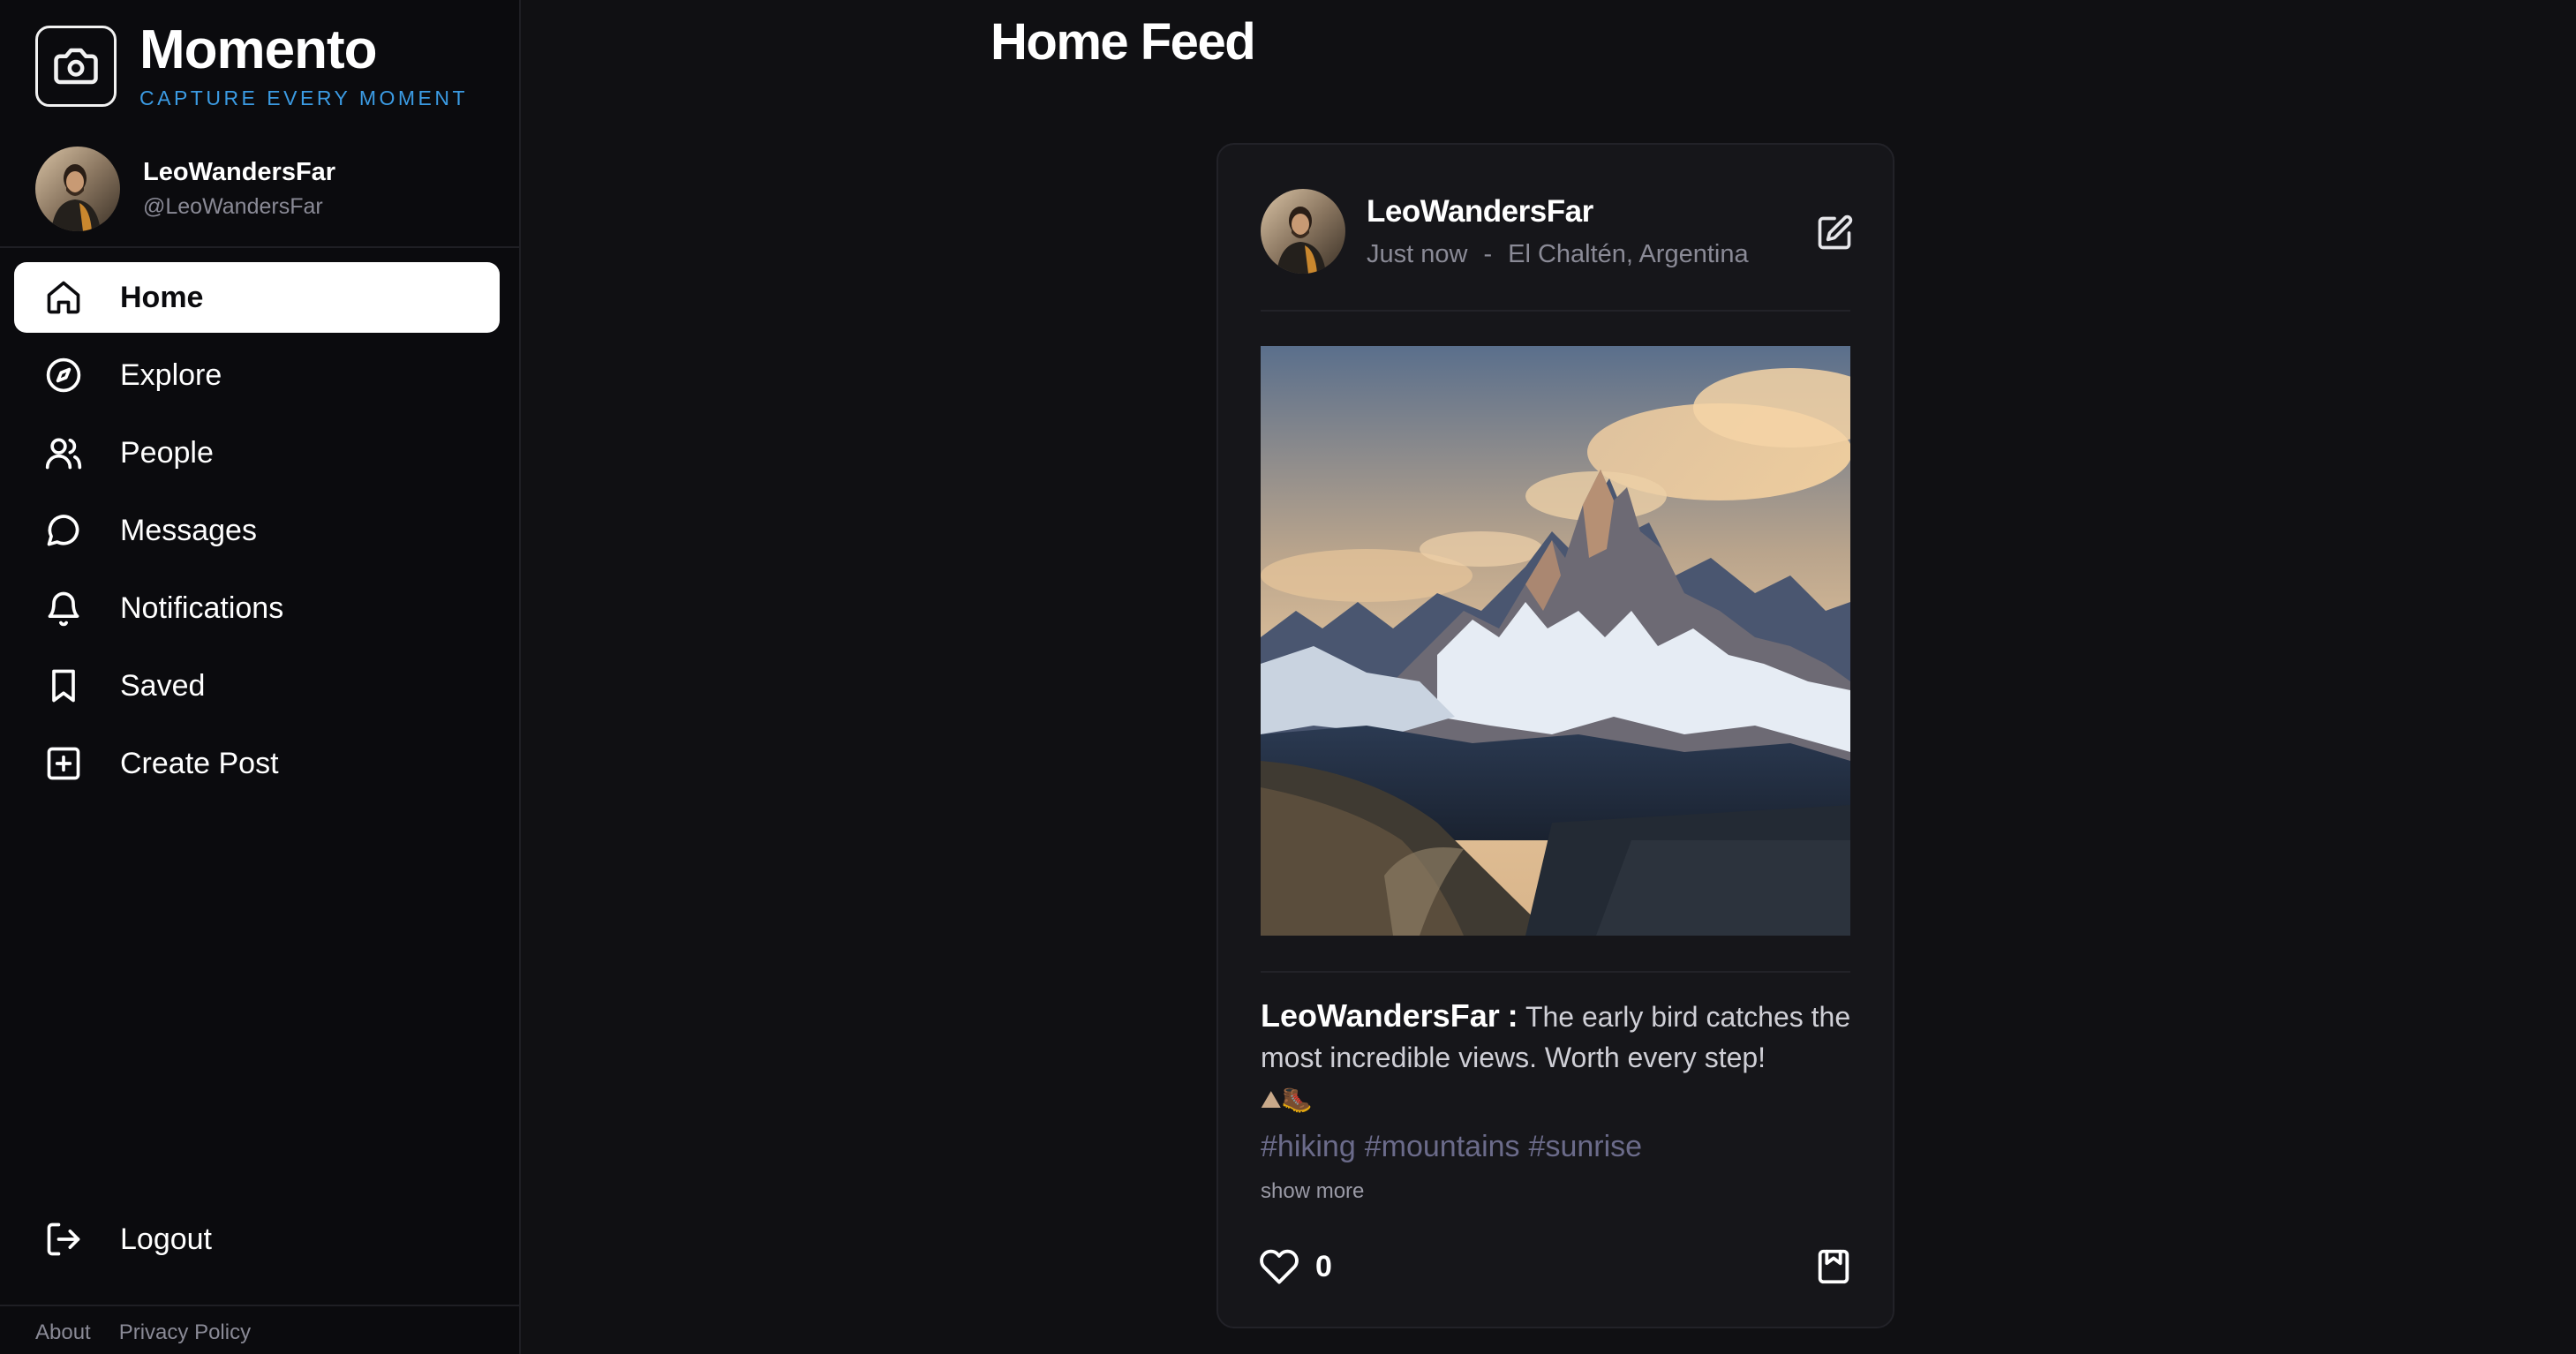  Describe the element at coordinates (163, 685) in the screenshot. I see `nav-label: Saved` at that location.